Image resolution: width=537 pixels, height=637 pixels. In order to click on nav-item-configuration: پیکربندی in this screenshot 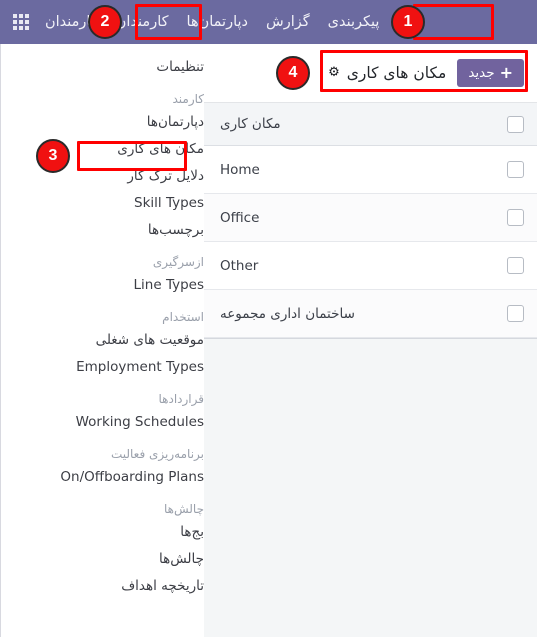, I will do `click(354, 22)`.